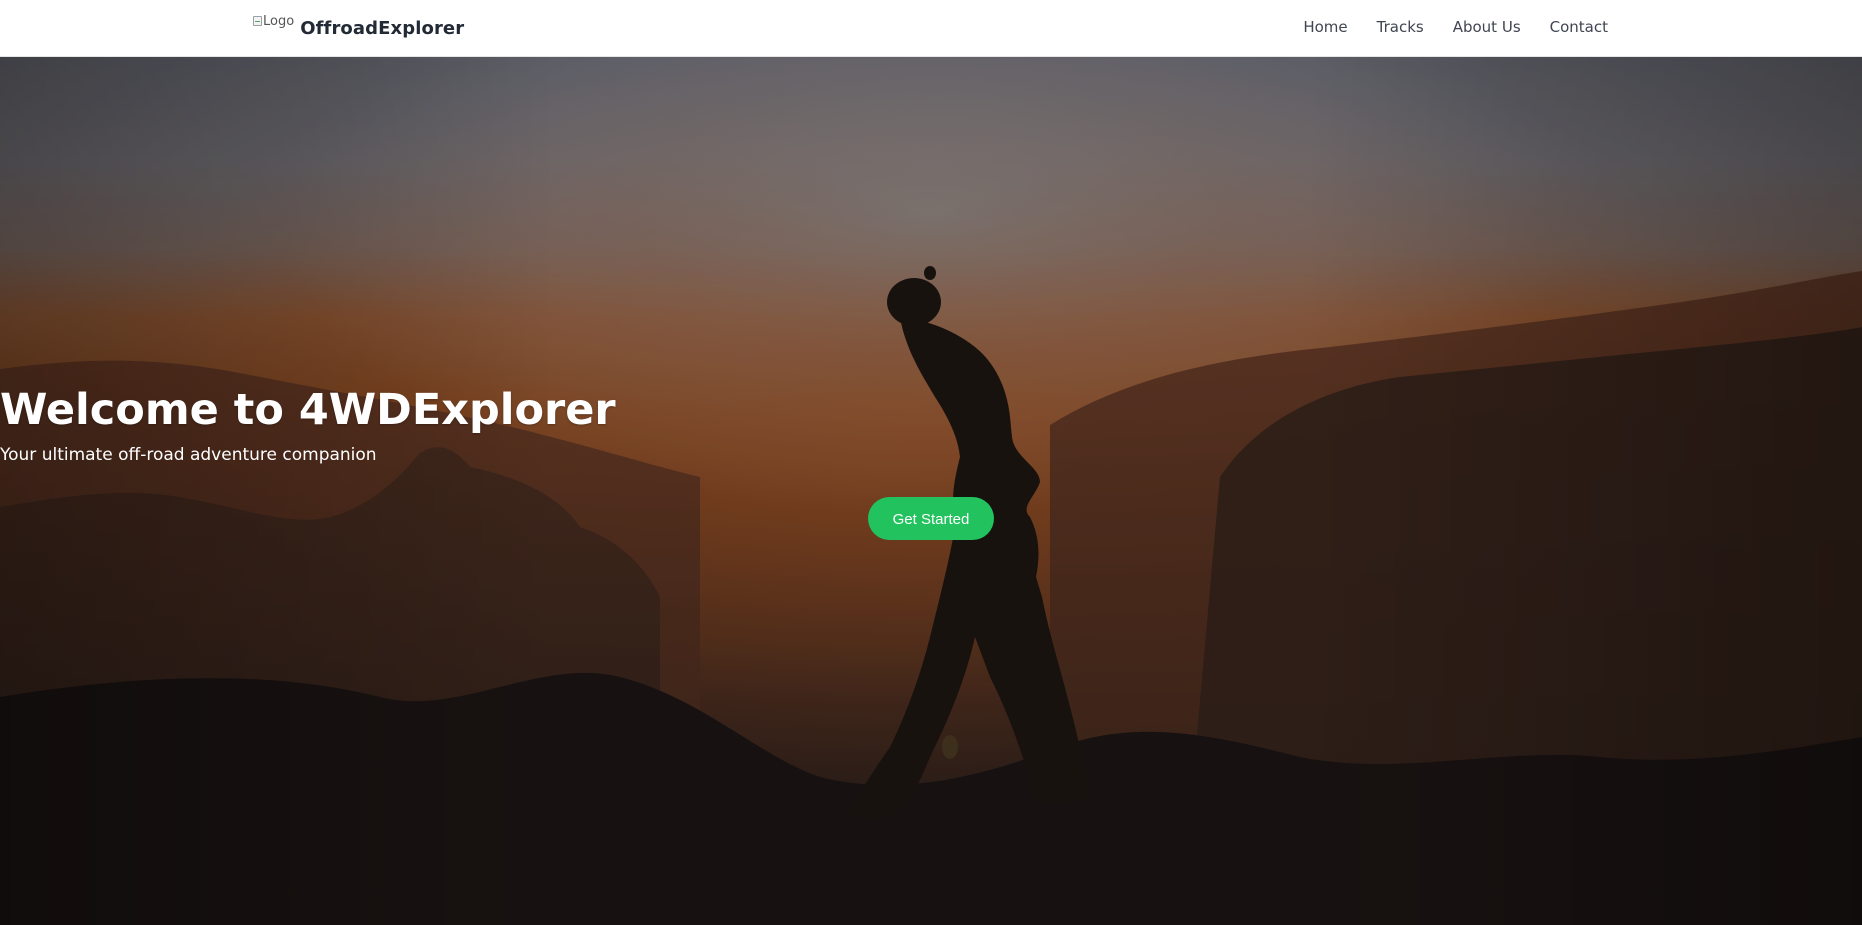  What do you see at coordinates (382, 28) in the screenshot?
I see `brand-name: OffroadExplorer` at bounding box center [382, 28].